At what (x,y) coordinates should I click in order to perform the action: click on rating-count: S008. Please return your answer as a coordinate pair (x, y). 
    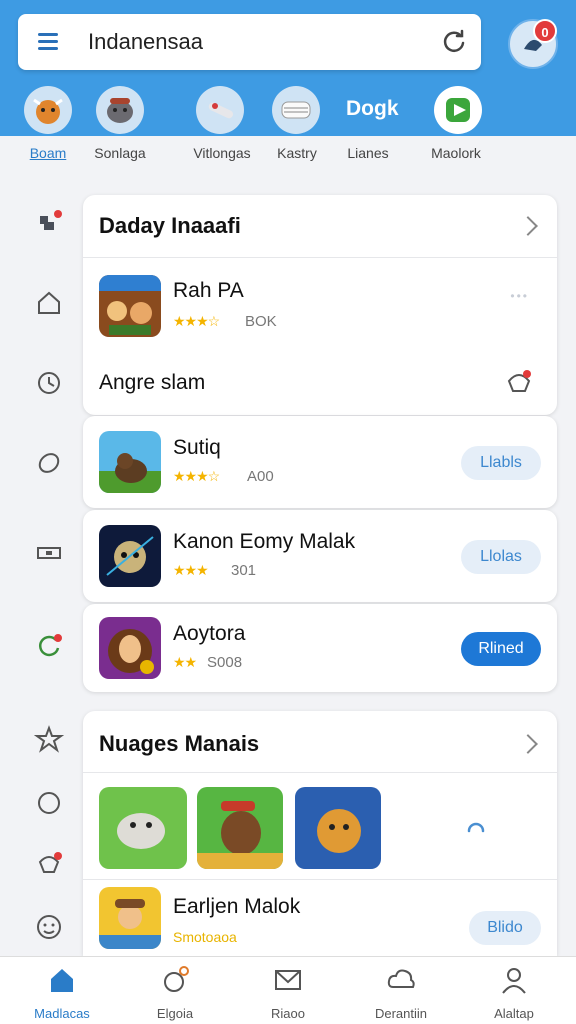
    Looking at the image, I should click on (225, 662).